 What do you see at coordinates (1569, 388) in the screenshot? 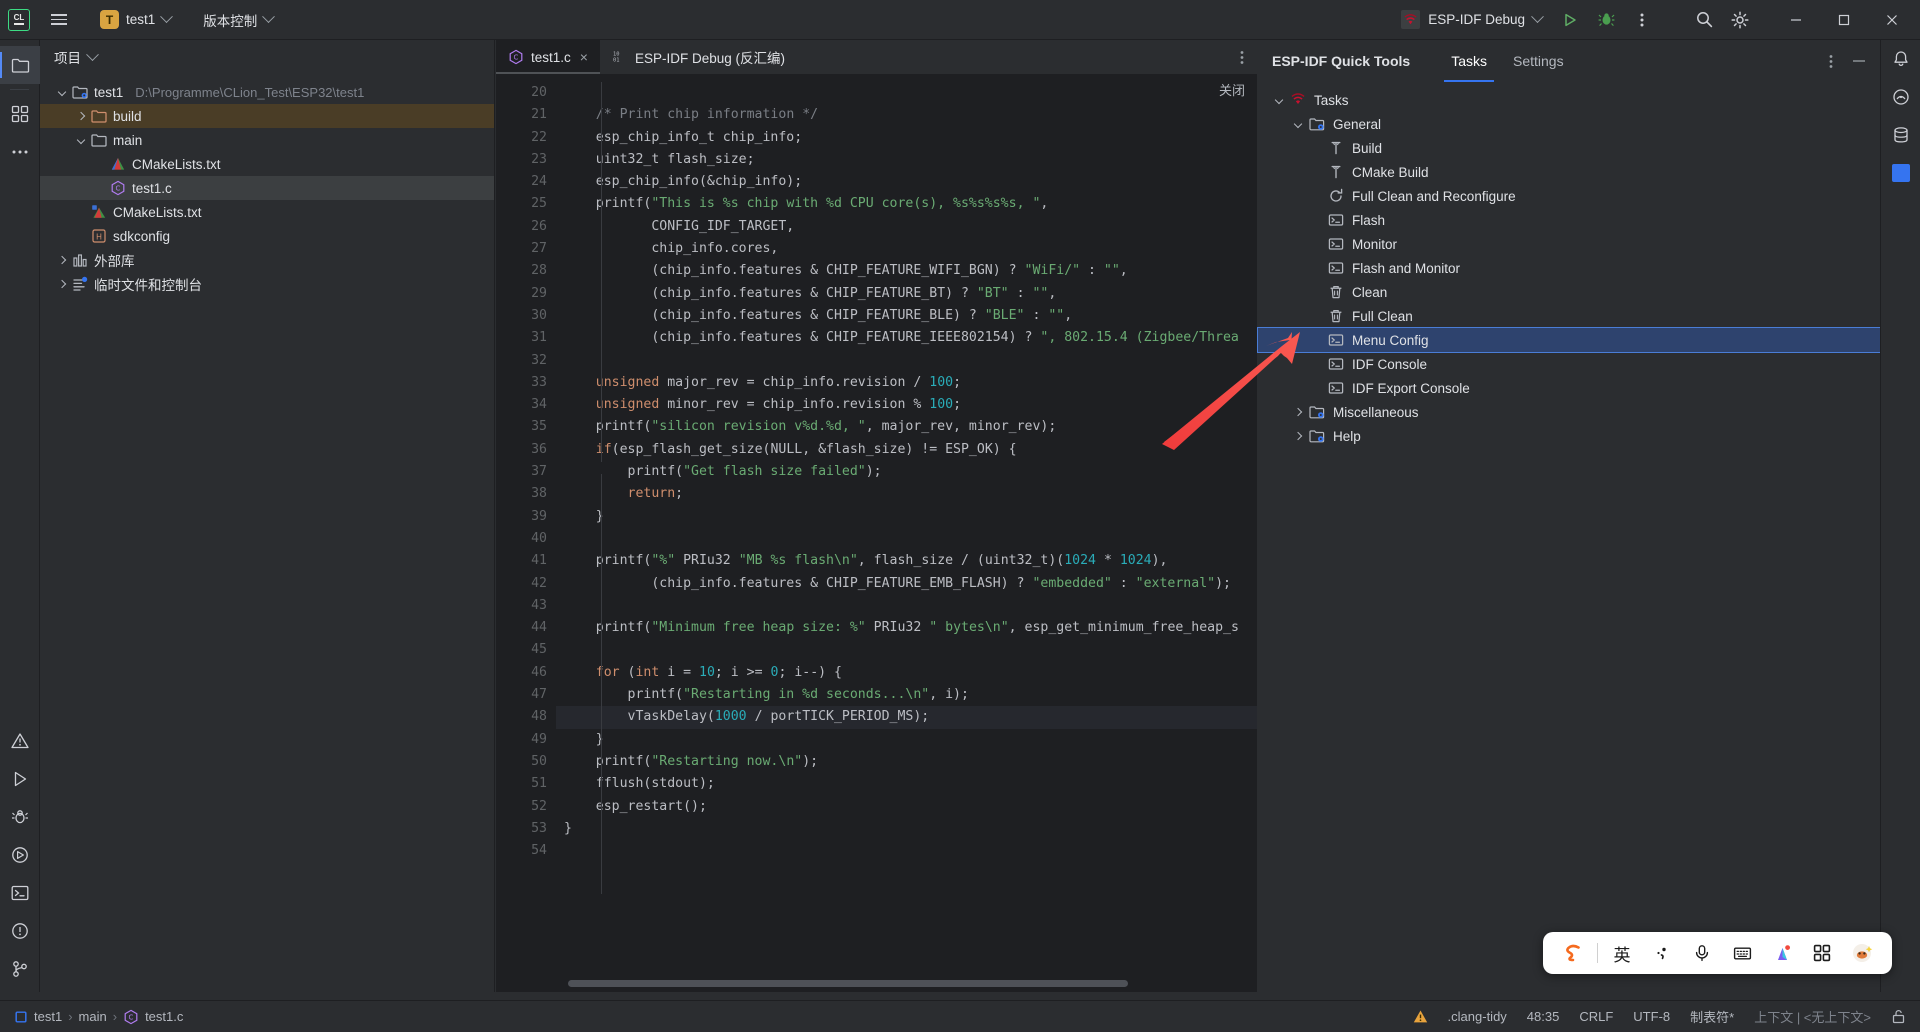
I see `task-item-idfexportconsole: IDF Export Console` at bounding box center [1569, 388].